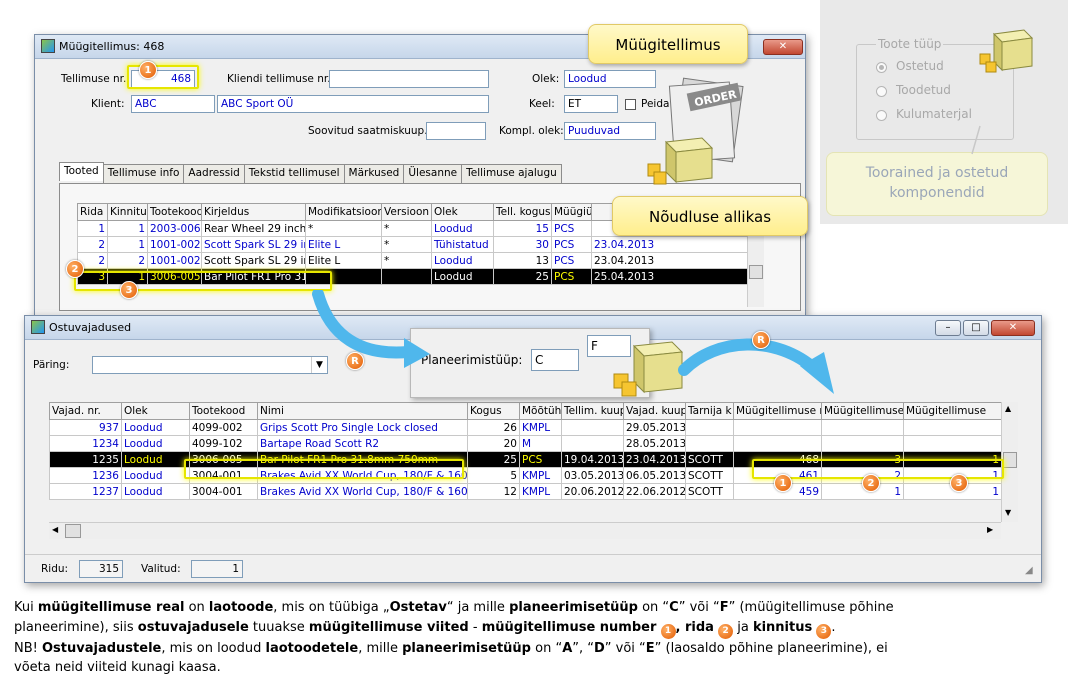 The width and height of the screenshot is (1068, 700). What do you see at coordinates (777, 443) in the screenshot?
I see `cell-so-no` at bounding box center [777, 443].